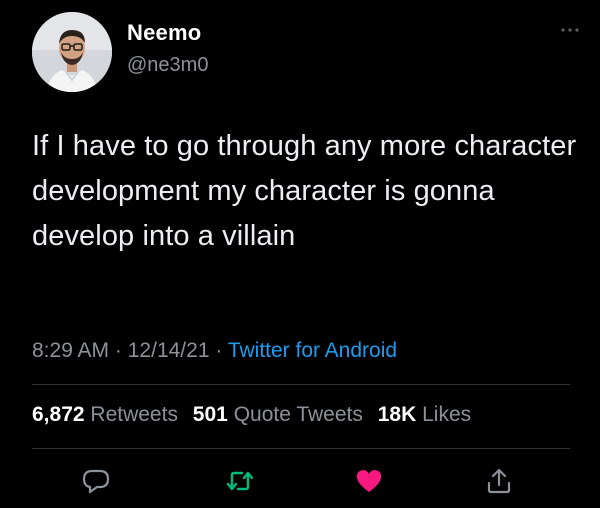  I want to click on retweets-label: Retweets, so click(134, 414).